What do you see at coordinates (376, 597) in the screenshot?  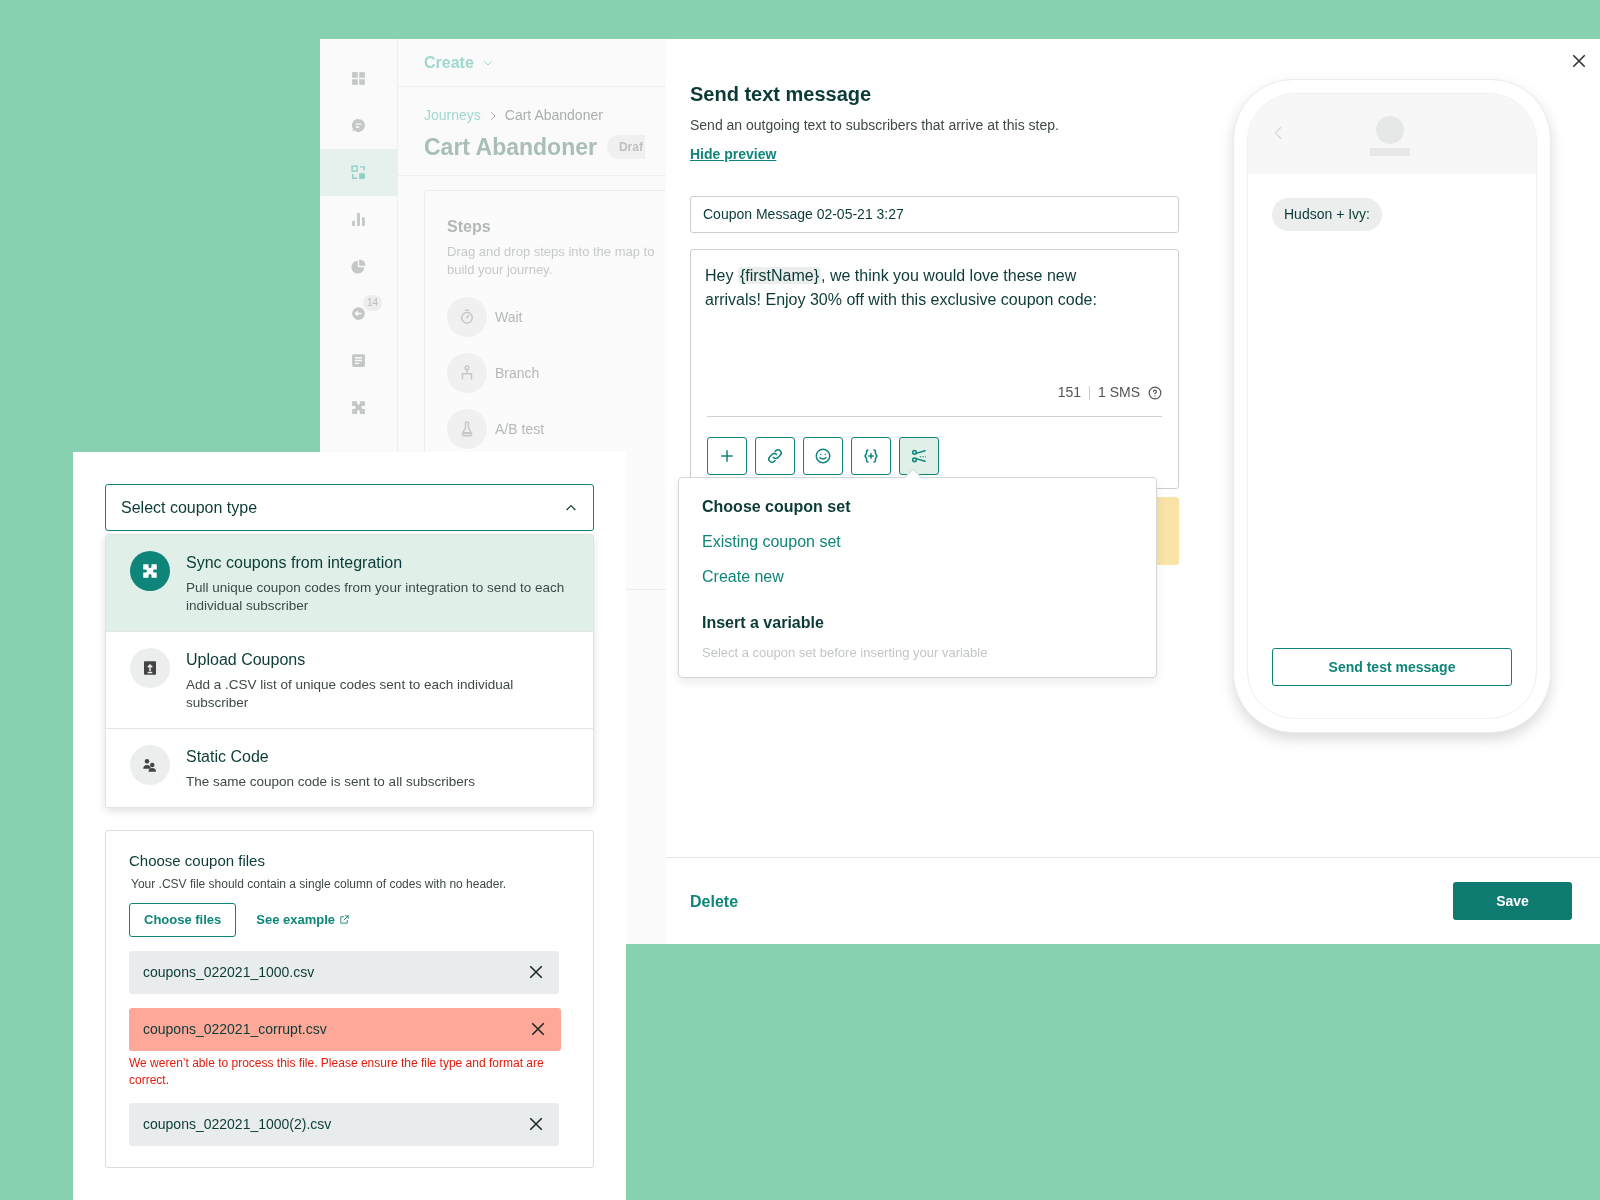 I see `option-description: Pull unique coupon codes from your integration to send to each individual subscriber` at bounding box center [376, 597].